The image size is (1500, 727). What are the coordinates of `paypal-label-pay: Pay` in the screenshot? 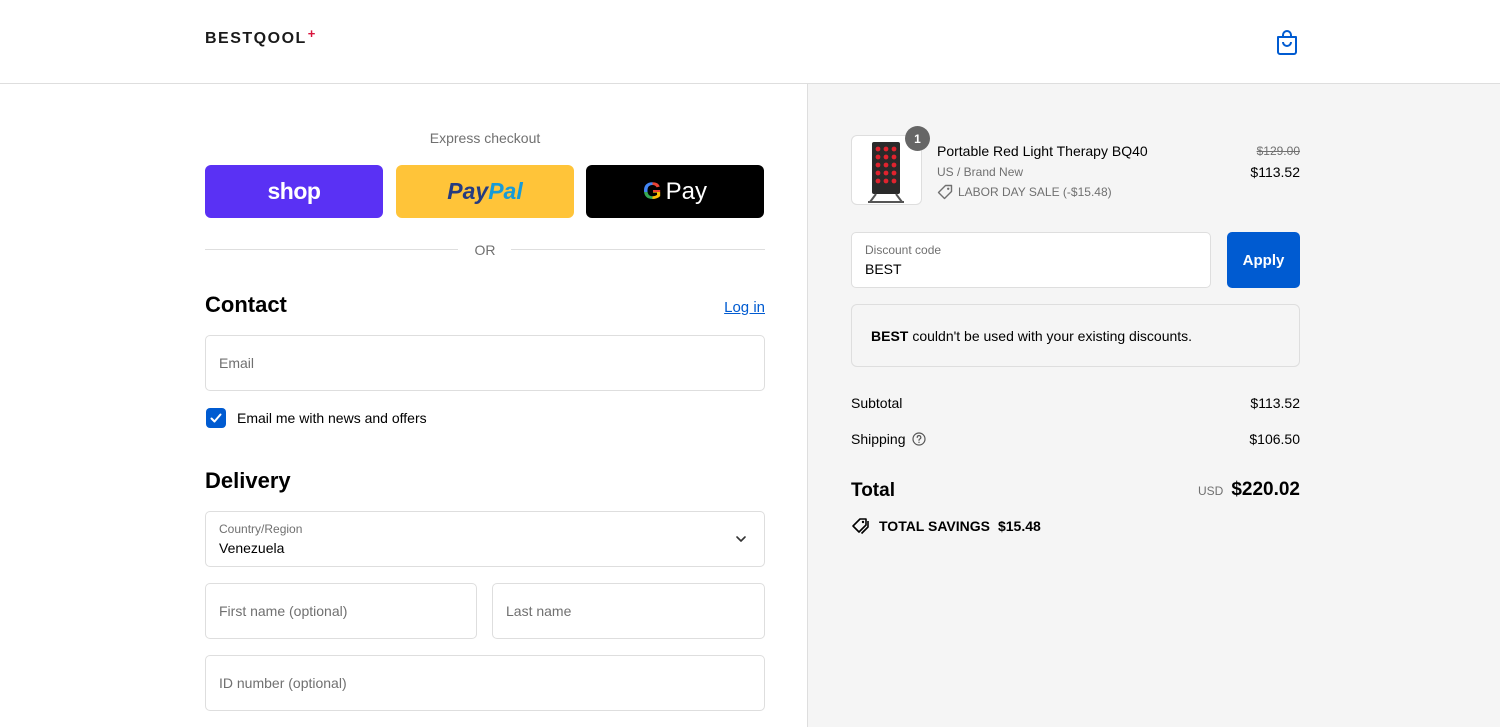 It's located at (468, 191).